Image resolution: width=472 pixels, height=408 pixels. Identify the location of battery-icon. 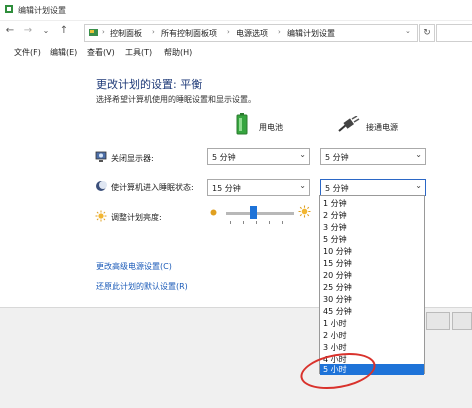
(242, 124).